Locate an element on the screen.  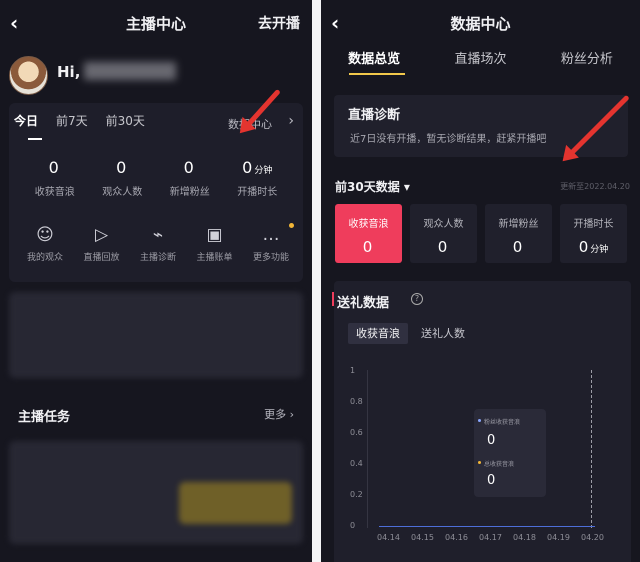
period-label: 前30天数据 is located at coordinates (367, 187).